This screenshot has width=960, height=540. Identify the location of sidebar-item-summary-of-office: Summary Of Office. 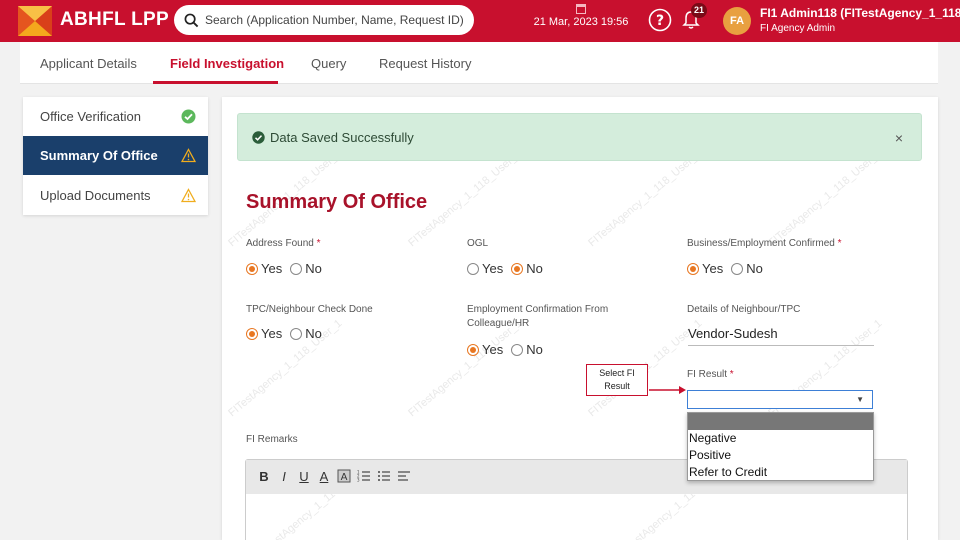
(115, 155).